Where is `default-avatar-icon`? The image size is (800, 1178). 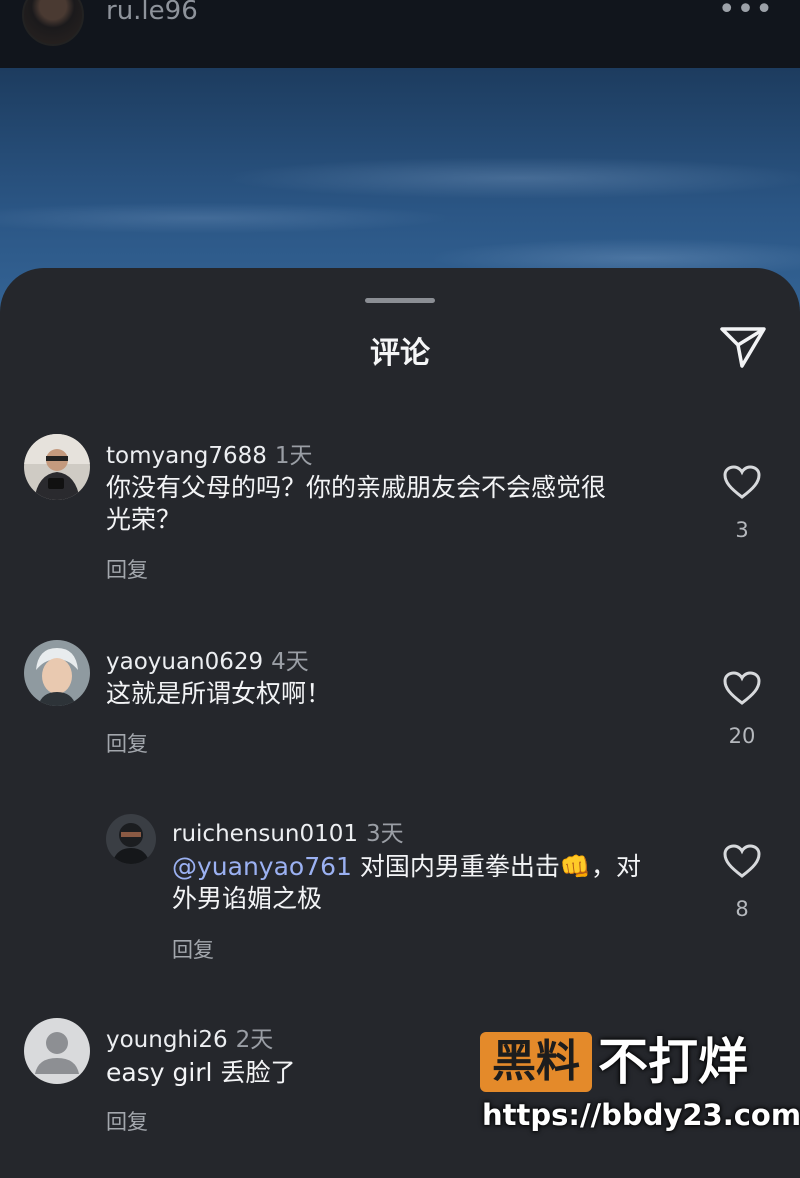 default-avatar-icon is located at coordinates (57, 1051).